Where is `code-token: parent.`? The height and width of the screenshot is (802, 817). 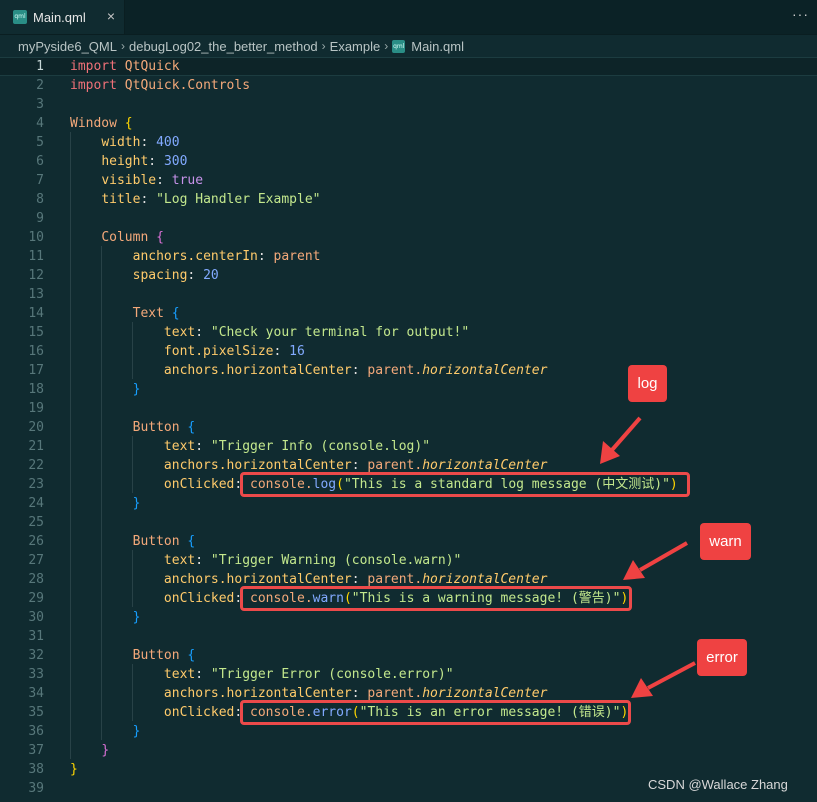
code-token: parent. is located at coordinates (395, 693).